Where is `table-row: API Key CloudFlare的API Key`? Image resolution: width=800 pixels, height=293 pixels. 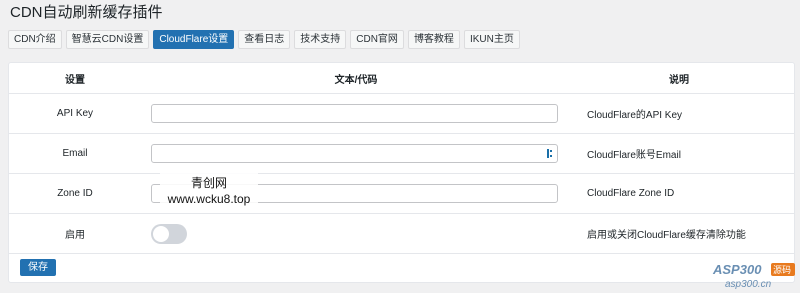
table-row: API Key CloudFlare的API Key is located at coordinates (401, 114).